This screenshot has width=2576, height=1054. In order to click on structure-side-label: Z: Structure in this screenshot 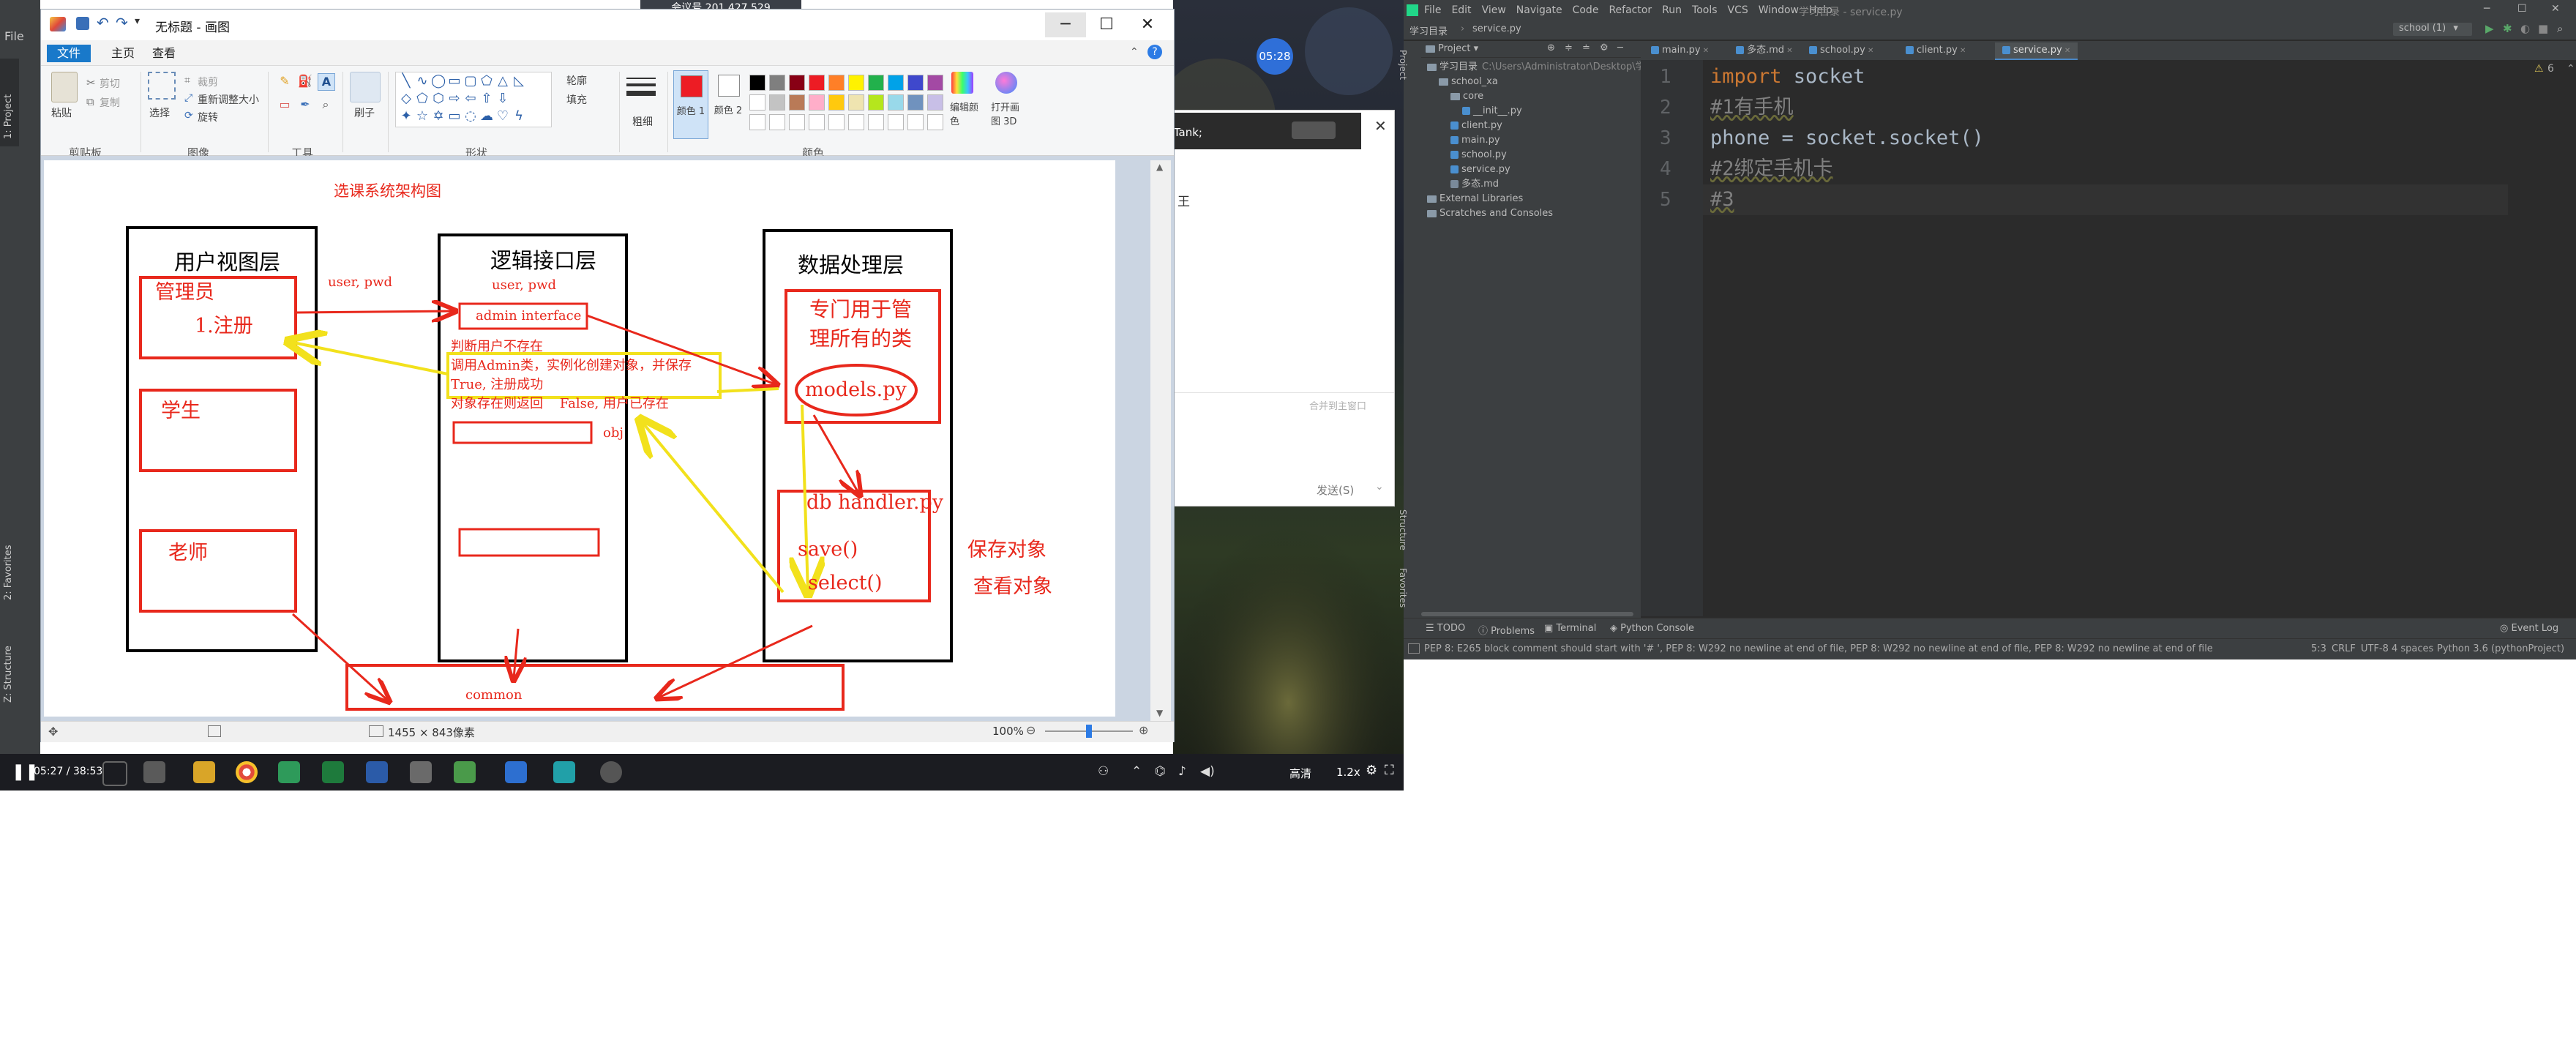, I will do `click(8, 674)`.